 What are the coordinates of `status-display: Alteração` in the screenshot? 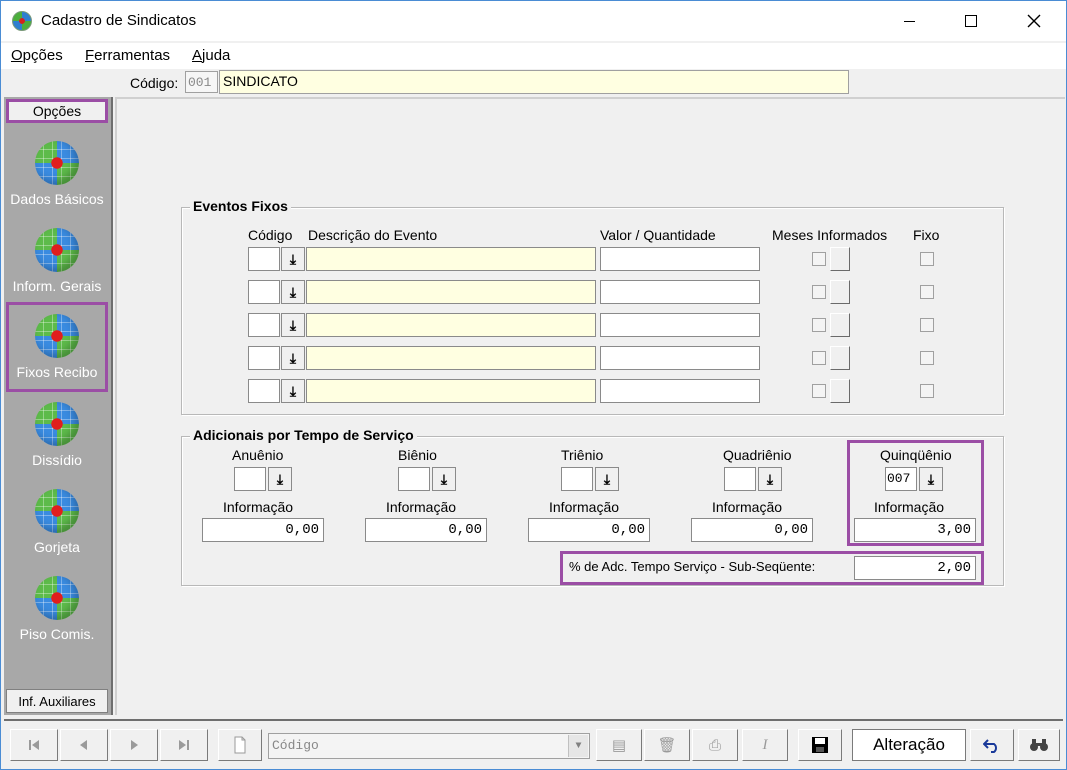 It's located at (909, 745).